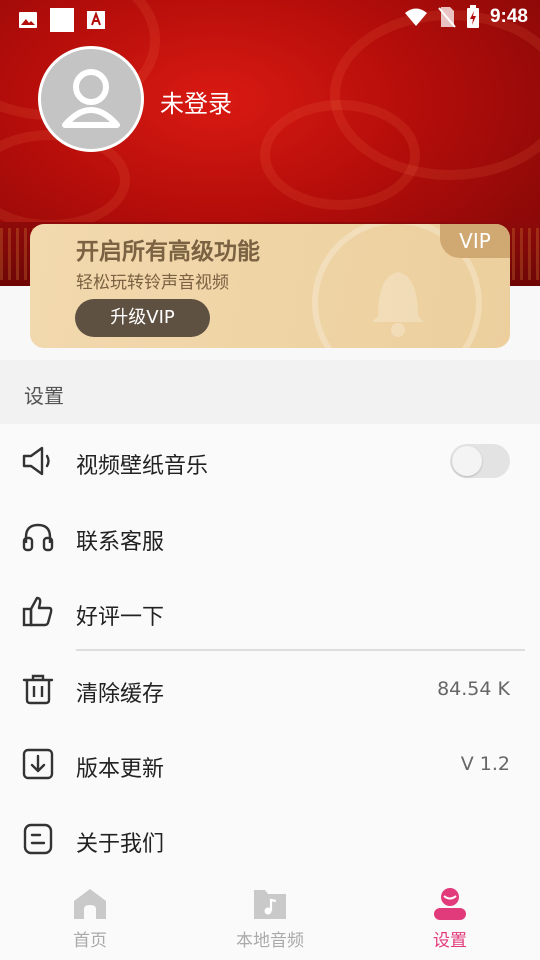  I want to click on speaker-icon, so click(36, 461).